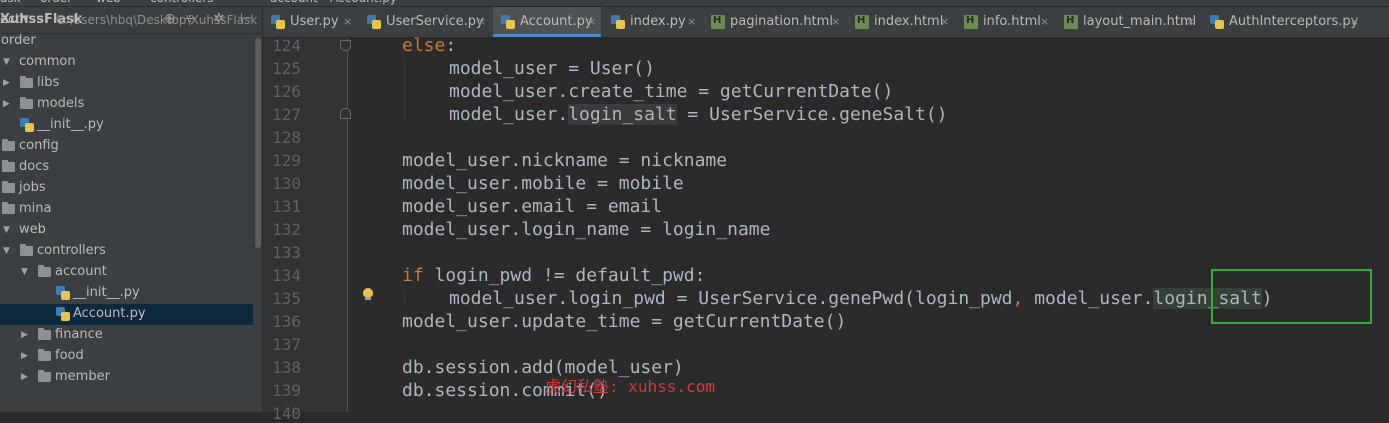  Describe the element at coordinates (286, 183) in the screenshot. I see `line-number: 130` at that location.